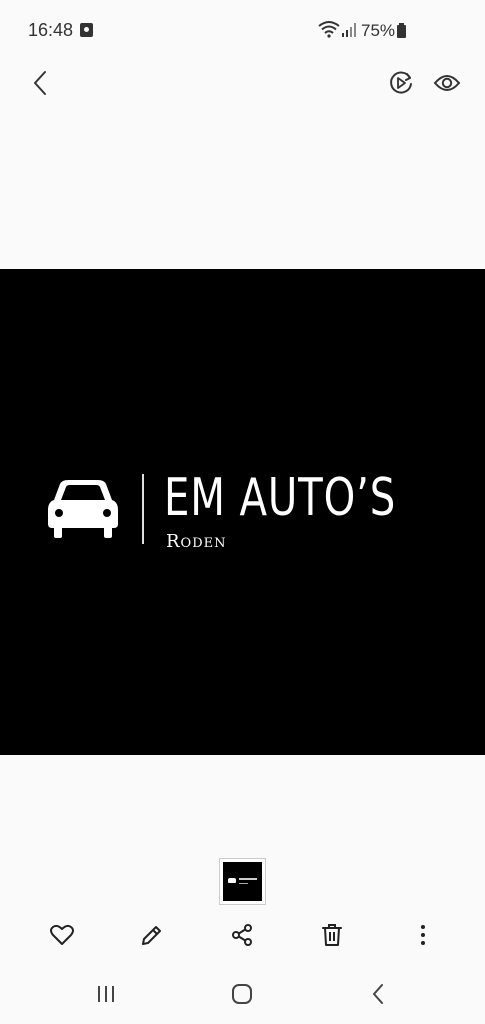  Describe the element at coordinates (51, 30) in the screenshot. I see `status-time: 16:48` at that location.